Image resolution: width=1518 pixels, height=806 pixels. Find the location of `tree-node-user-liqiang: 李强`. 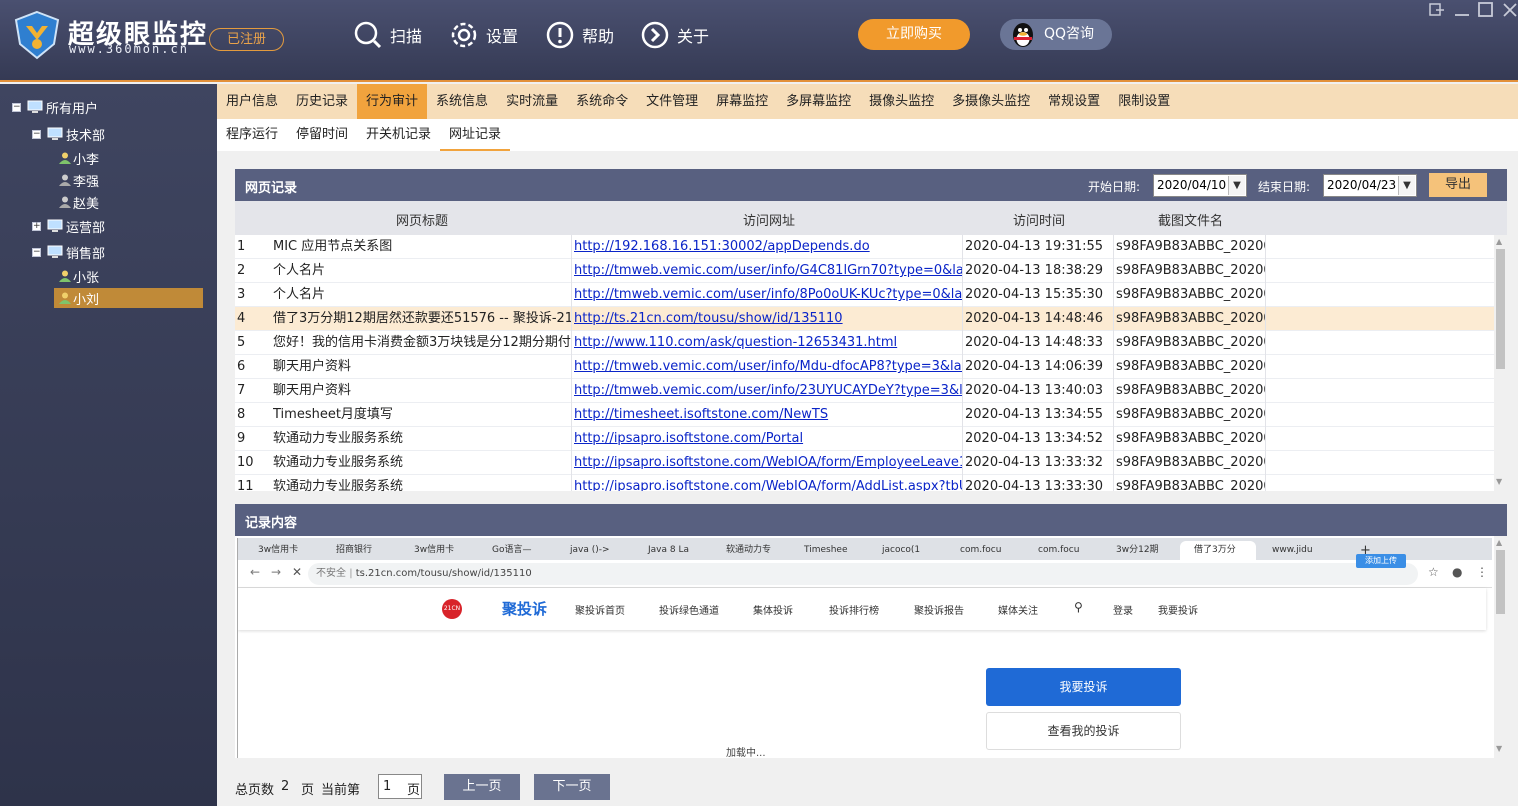

tree-node-user-liqiang: 李强 is located at coordinates (78, 180).